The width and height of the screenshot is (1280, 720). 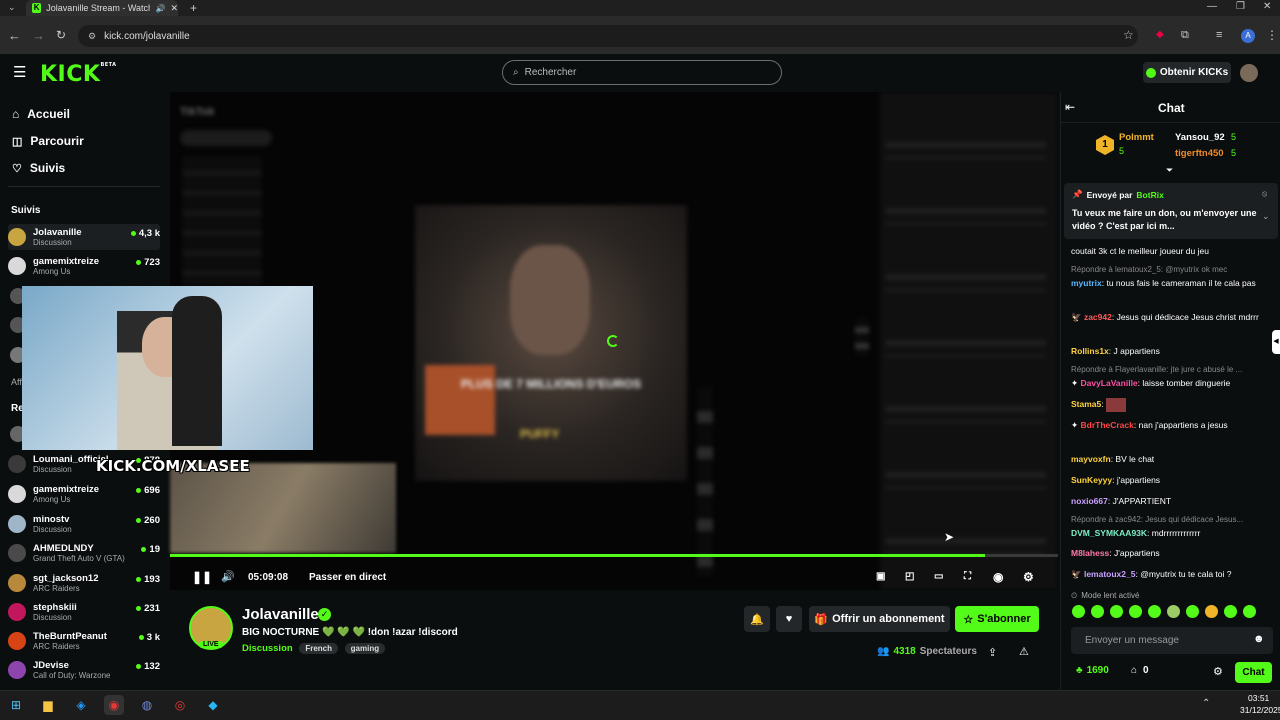 What do you see at coordinates (318, 648) in the screenshot?
I see `tag-french: French` at bounding box center [318, 648].